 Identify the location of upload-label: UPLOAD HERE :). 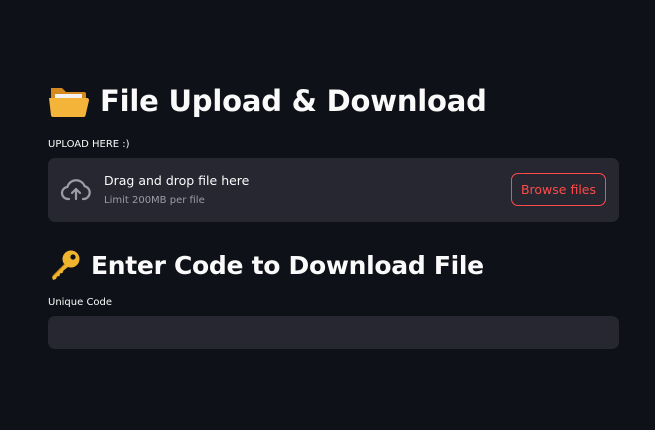
(89, 144).